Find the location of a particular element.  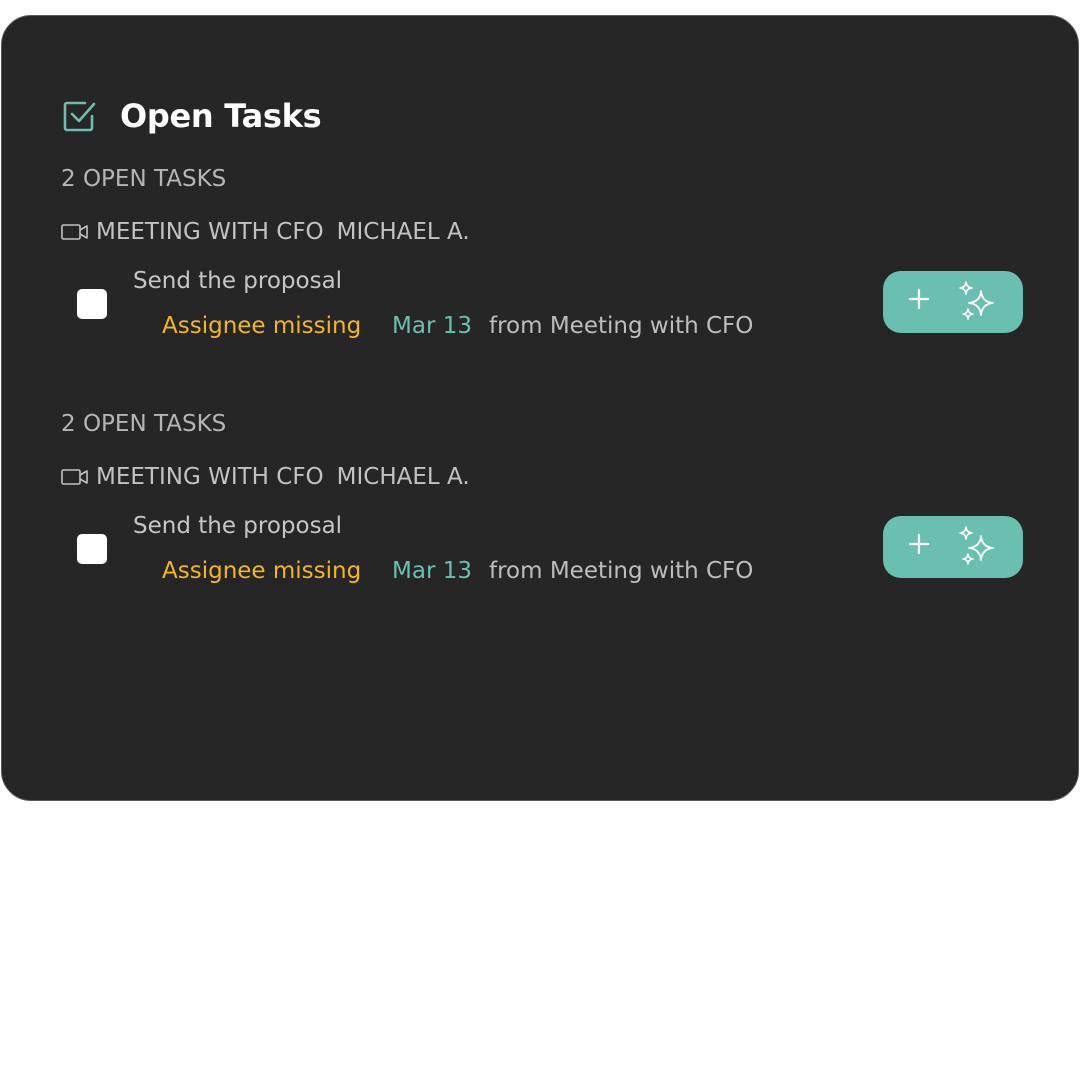

panel-header: Open Tasks is located at coordinates (191, 116).